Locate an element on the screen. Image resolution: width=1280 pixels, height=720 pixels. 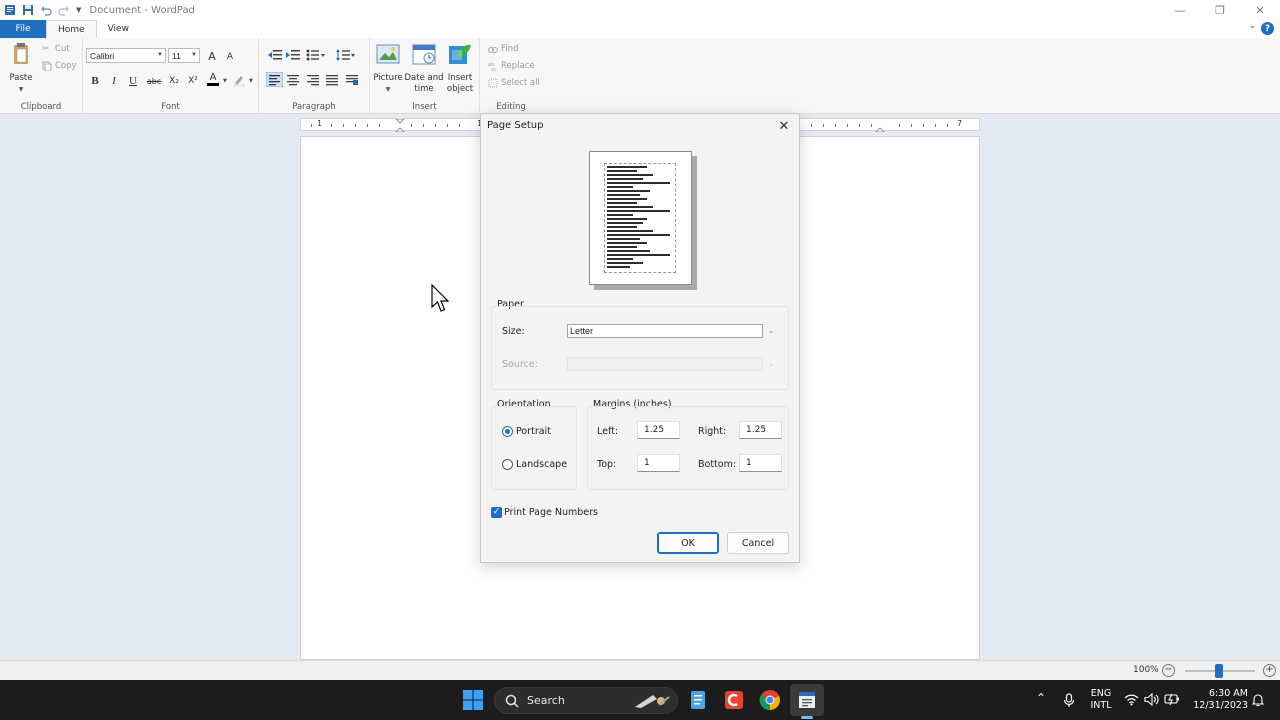
find-button: Find is located at coordinates (503, 49).